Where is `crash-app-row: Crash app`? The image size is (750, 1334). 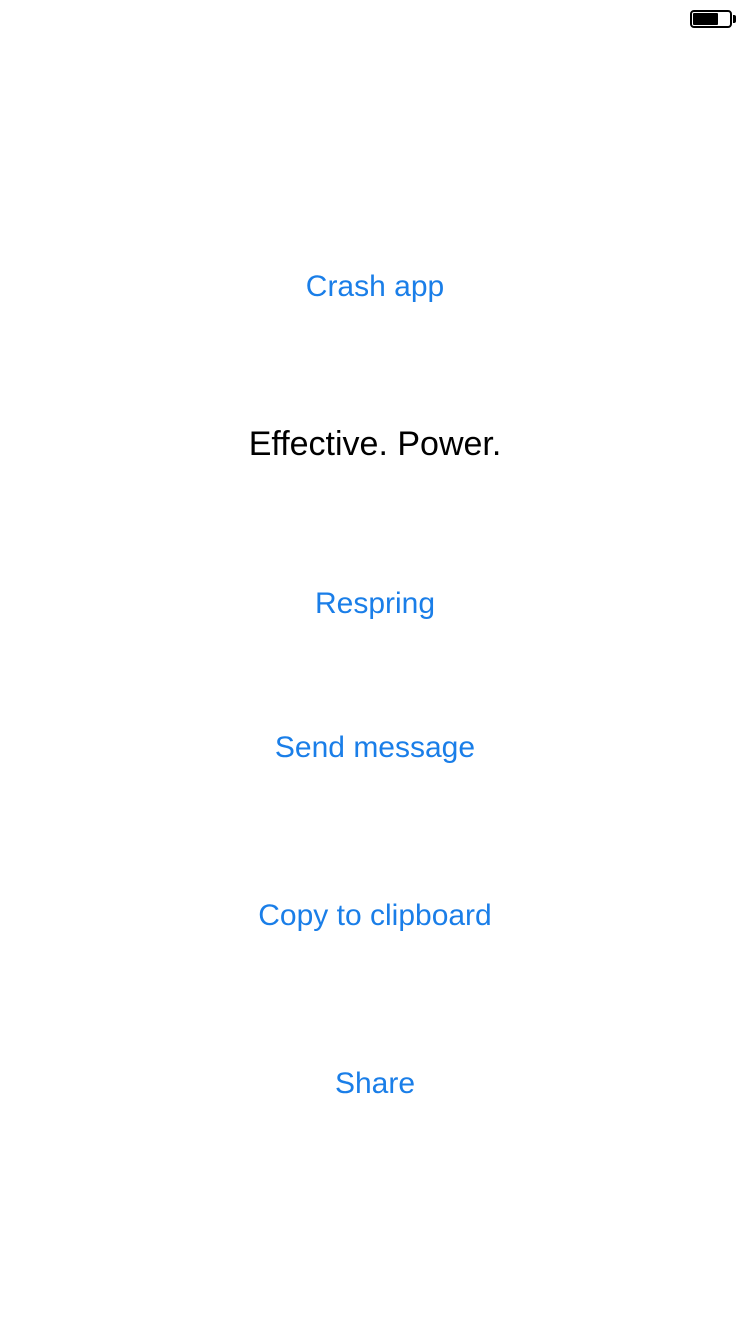
crash-app-row: Crash app is located at coordinates (375, 287).